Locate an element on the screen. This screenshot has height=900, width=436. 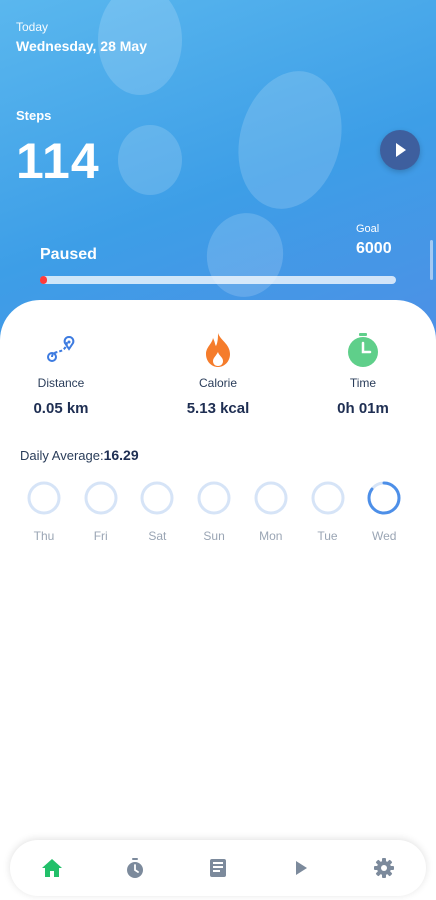
home-icon is located at coordinates (51, 868).